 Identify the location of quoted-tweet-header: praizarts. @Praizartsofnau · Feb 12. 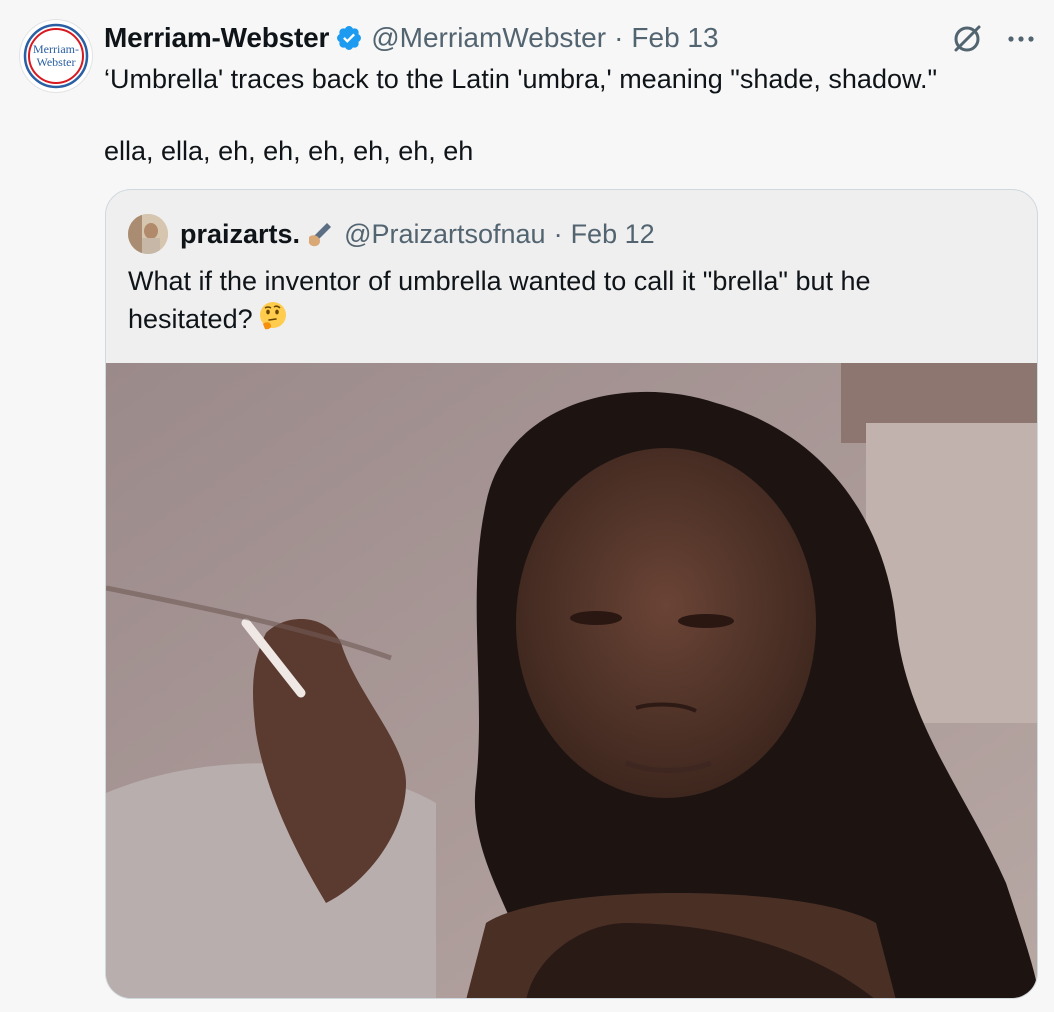
(391, 234).